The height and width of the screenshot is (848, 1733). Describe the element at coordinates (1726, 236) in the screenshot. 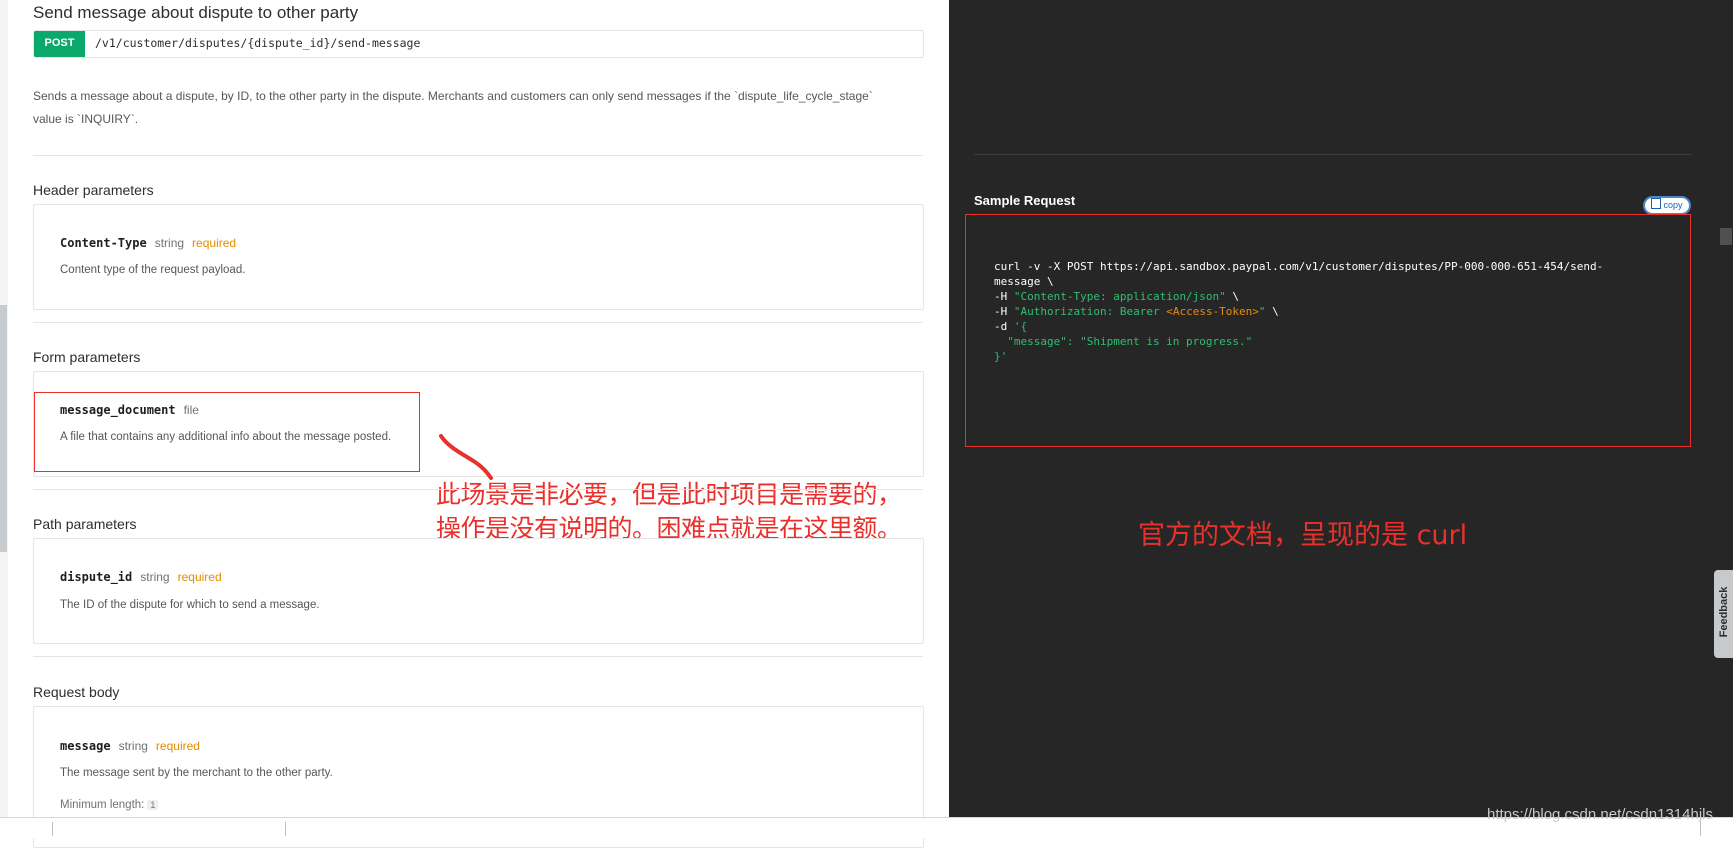

I see `code-pane-scrollbar-thumb` at that location.